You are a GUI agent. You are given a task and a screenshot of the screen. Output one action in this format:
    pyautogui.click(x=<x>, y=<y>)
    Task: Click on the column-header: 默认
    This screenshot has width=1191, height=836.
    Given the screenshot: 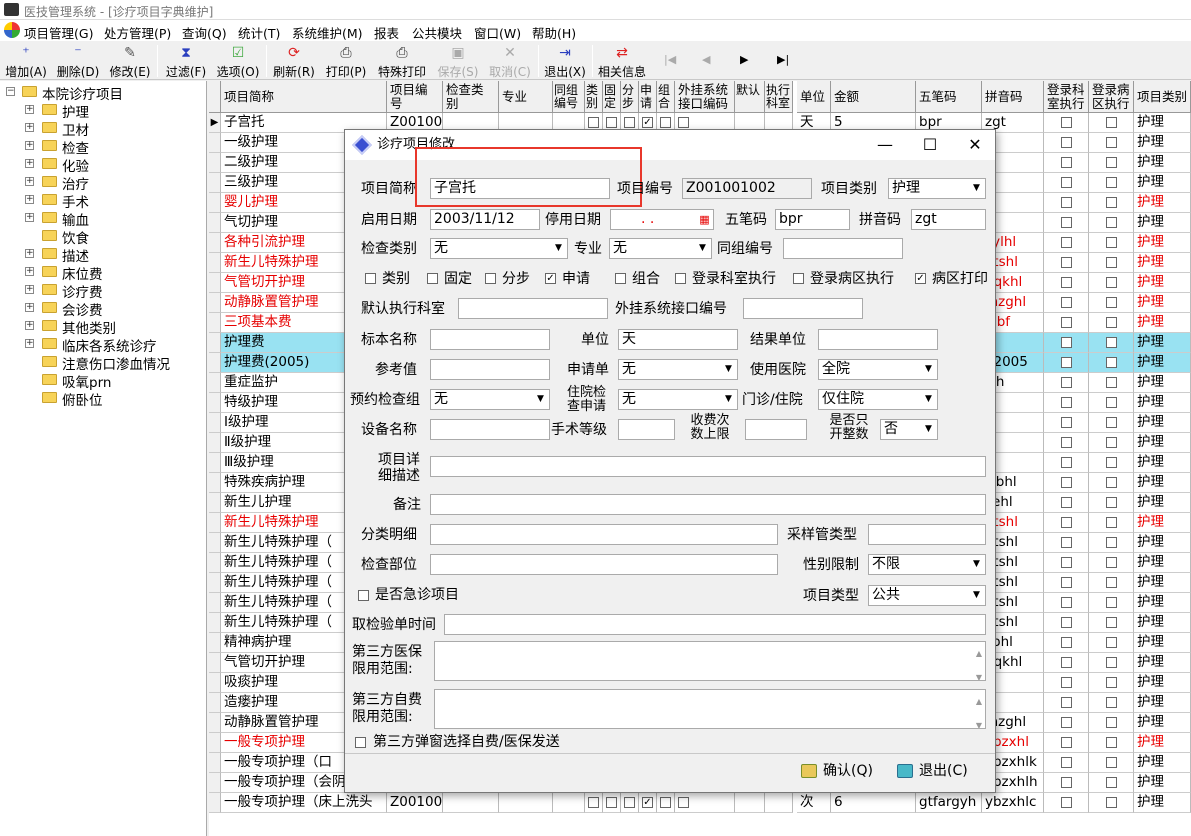 What is the action you would take?
    pyautogui.click(x=750, y=97)
    